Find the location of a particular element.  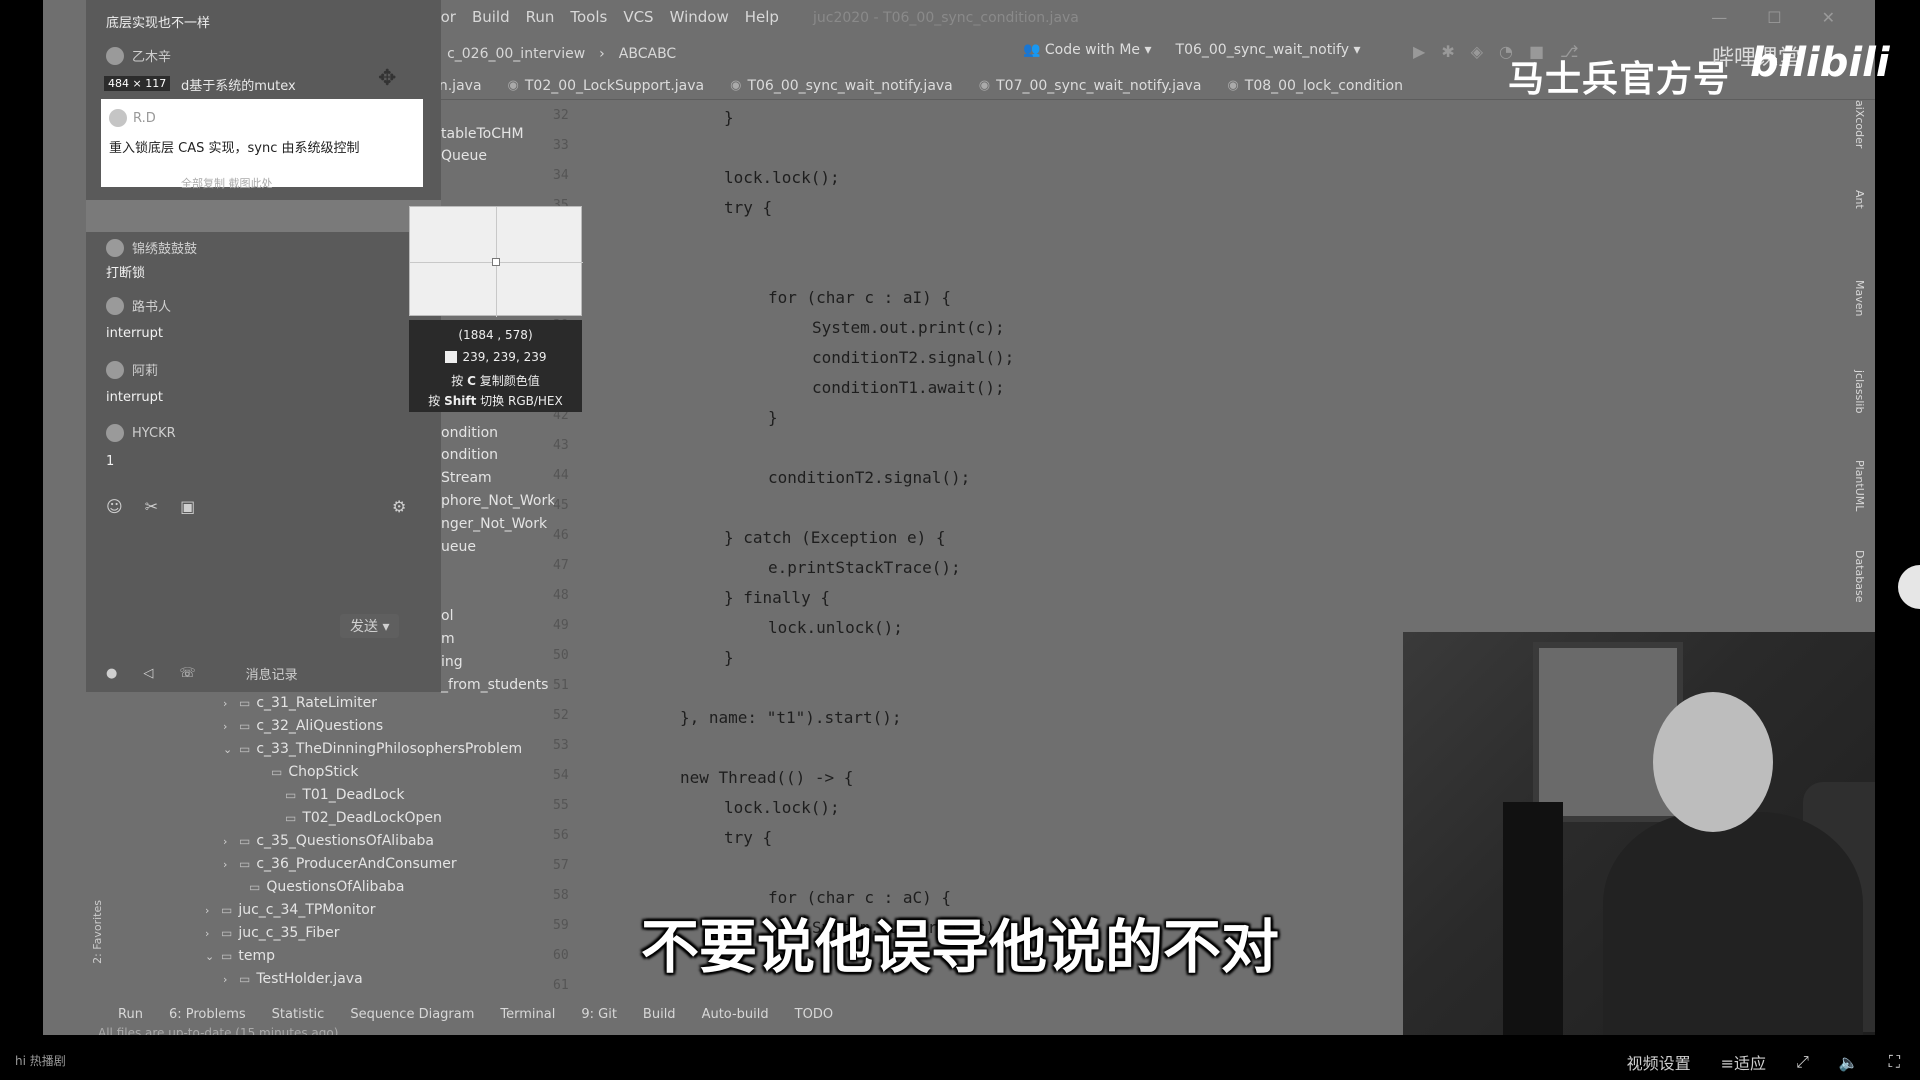

code-line: lock.lock(); is located at coordinates (782, 807).